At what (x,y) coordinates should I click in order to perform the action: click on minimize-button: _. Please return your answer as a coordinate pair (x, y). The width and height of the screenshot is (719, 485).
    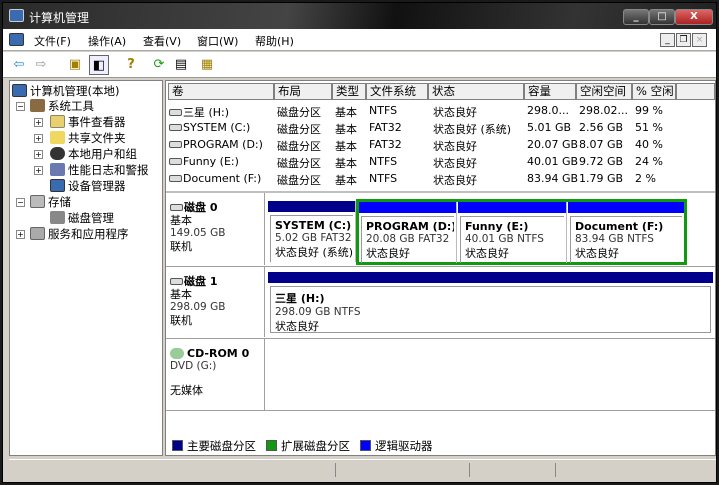
    Looking at the image, I should click on (636, 17).